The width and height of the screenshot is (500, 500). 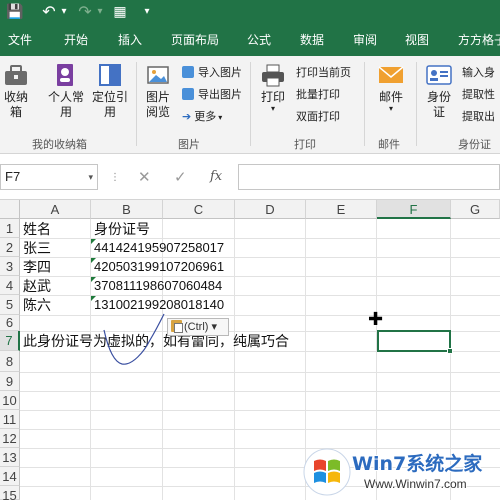 What do you see at coordinates (417, 40) in the screenshot?
I see `tab-view: 视图` at bounding box center [417, 40].